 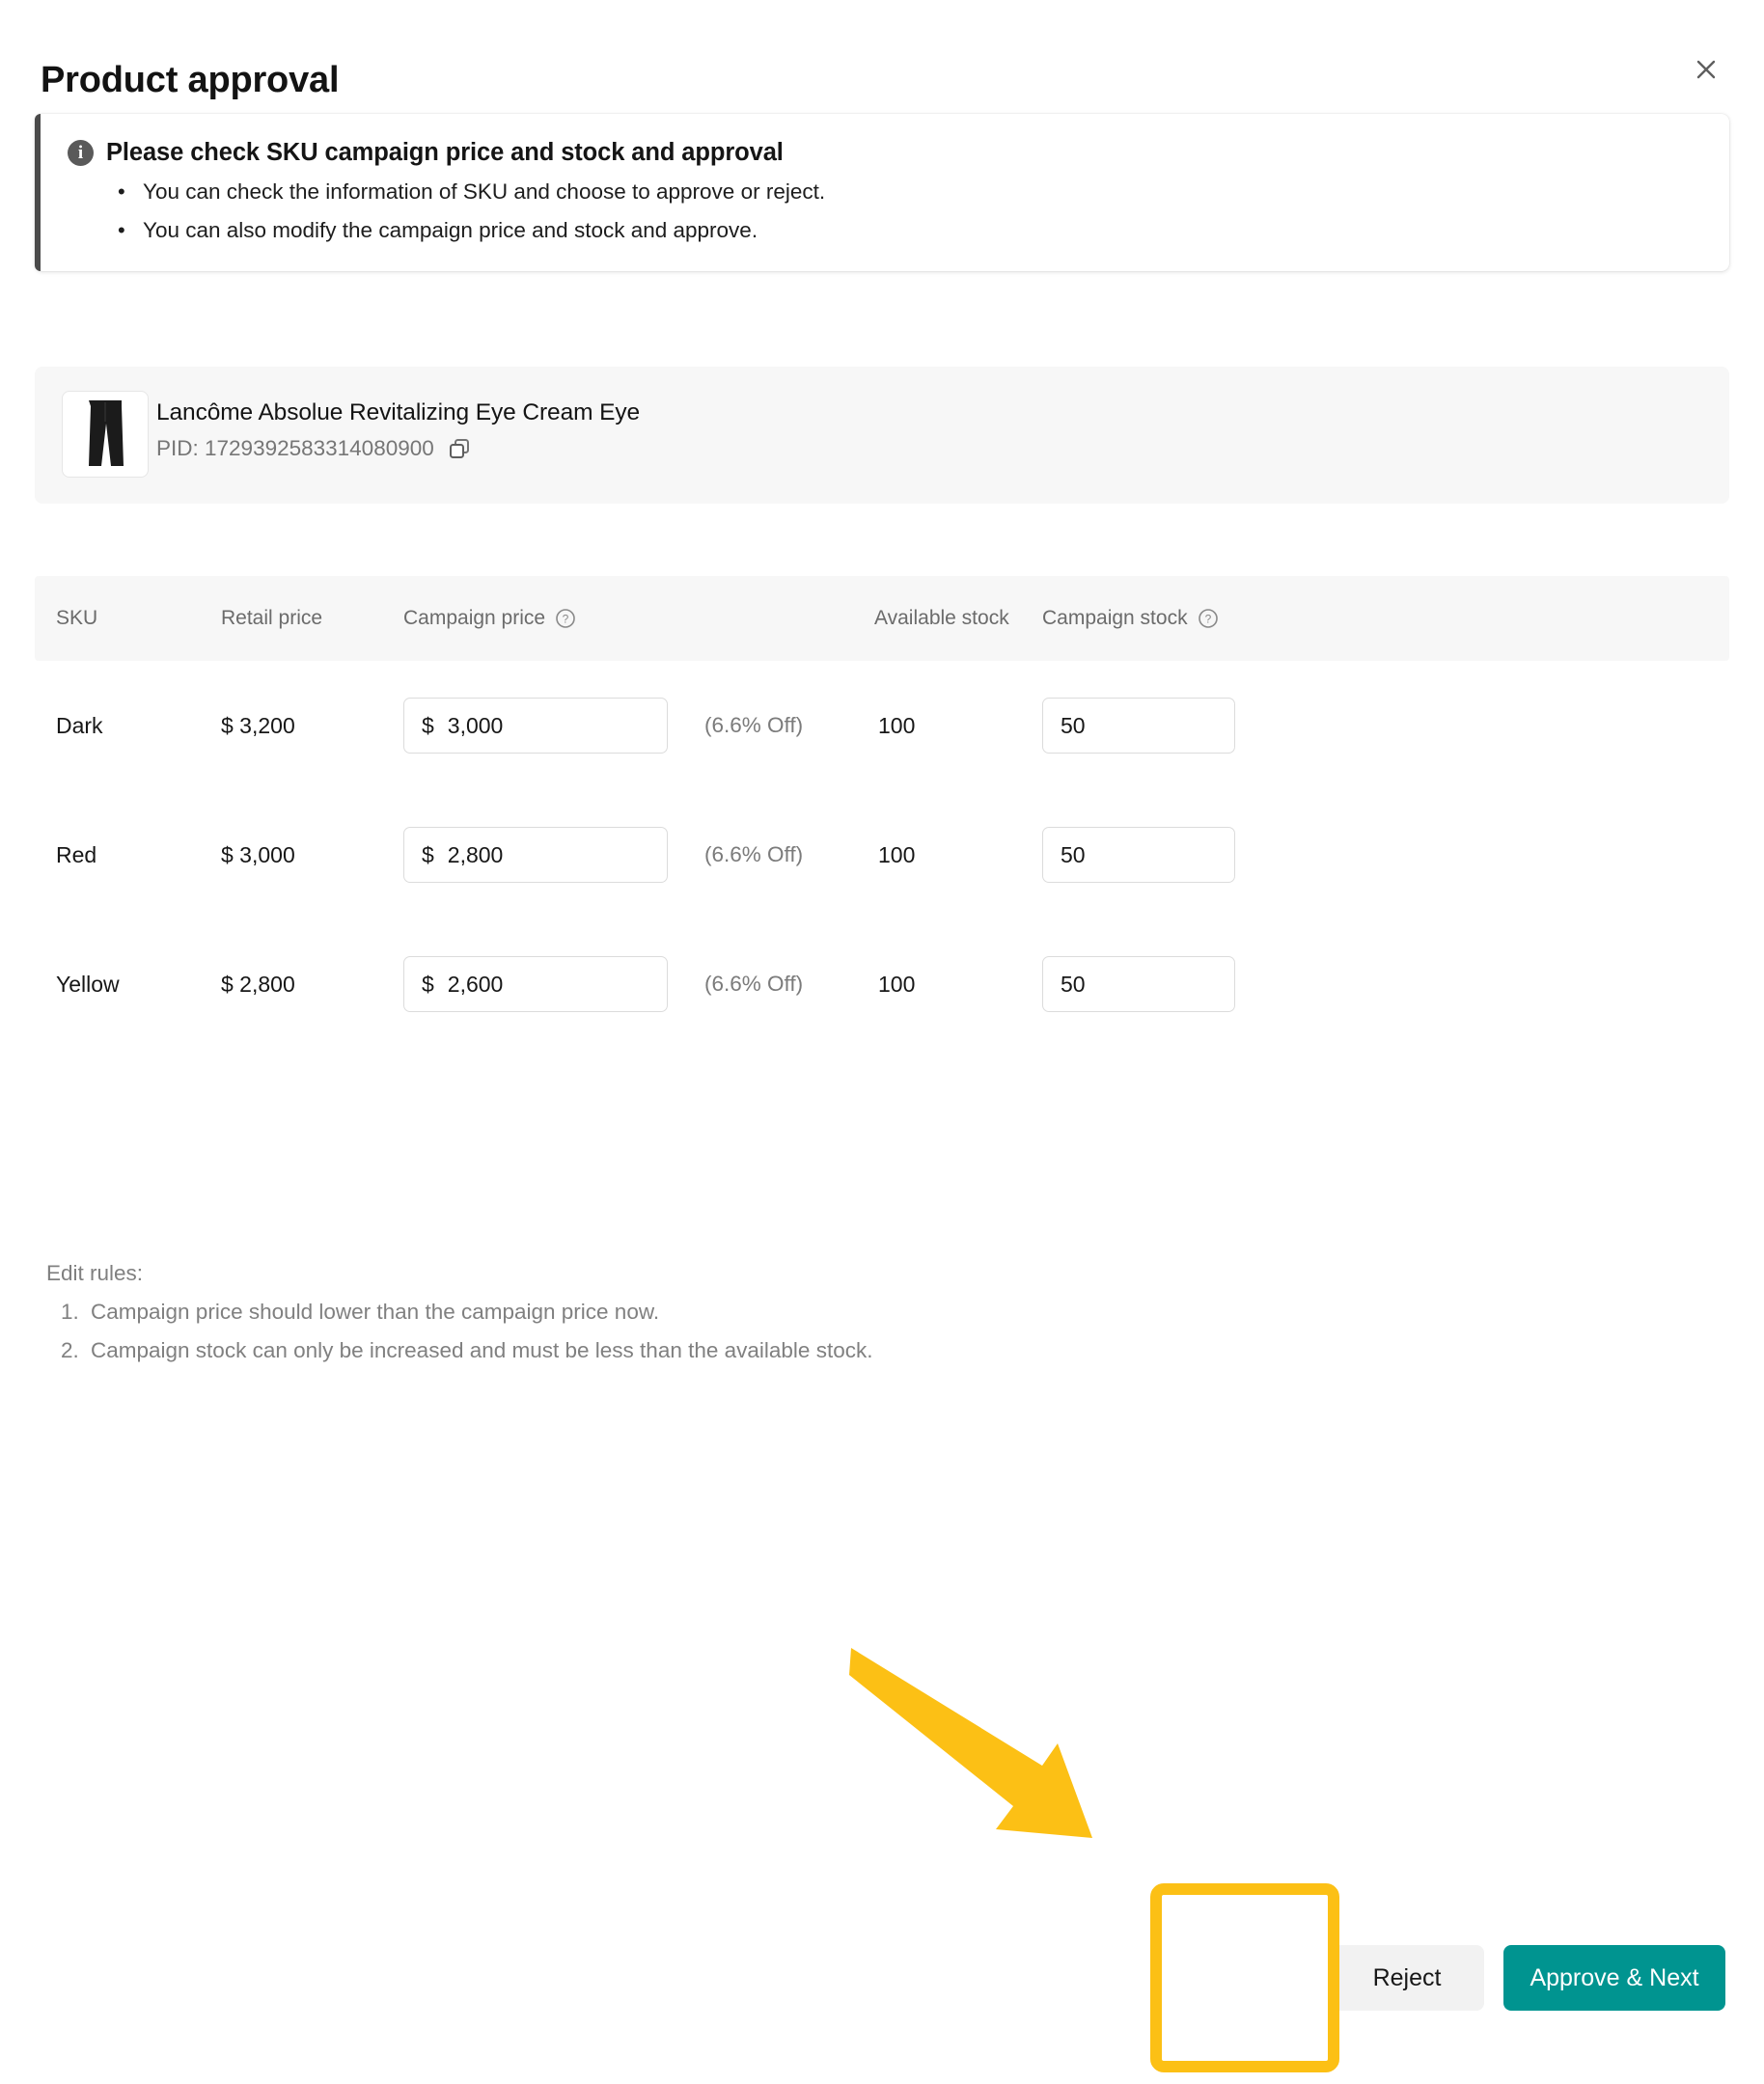 I want to click on cell-campaign-price: $ 2,800, so click(x=535, y=854).